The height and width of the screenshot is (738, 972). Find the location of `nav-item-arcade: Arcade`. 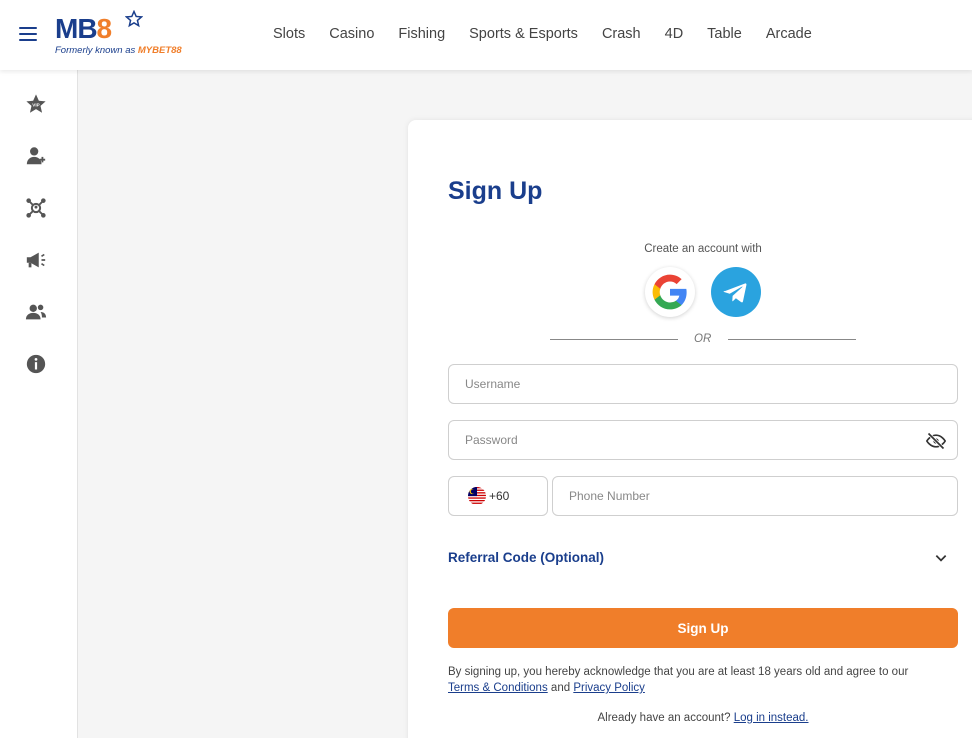

nav-item-arcade: Arcade is located at coordinates (789, 34).